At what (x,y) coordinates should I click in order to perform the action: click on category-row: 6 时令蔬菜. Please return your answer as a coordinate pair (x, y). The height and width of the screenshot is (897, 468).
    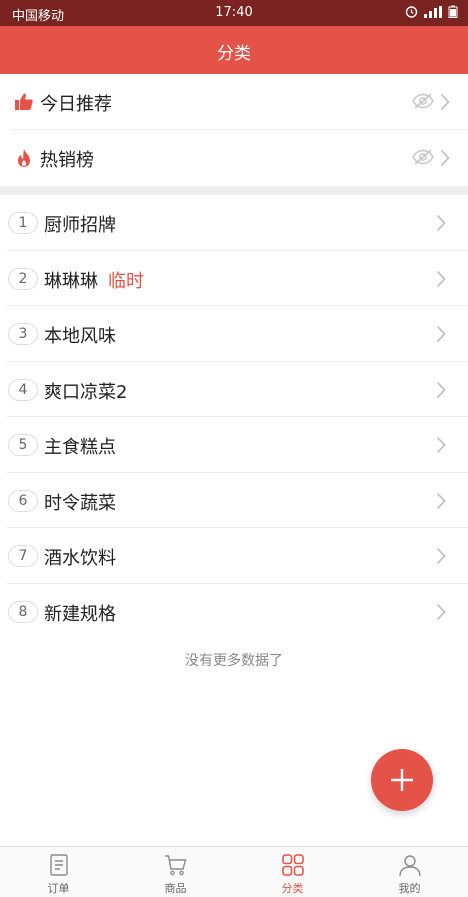
    Looking at the image, I should click on (237, 500).